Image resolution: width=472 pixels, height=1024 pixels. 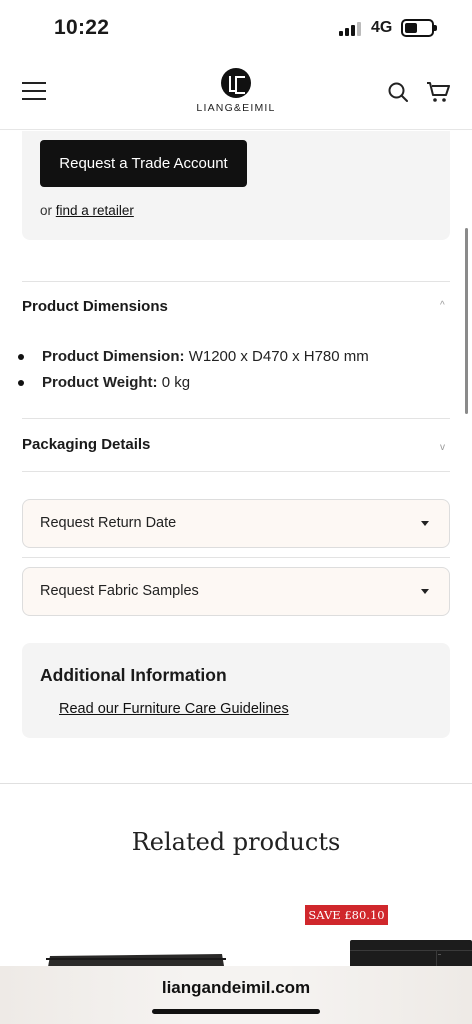 What do you see at coordinates (352, 29) in the screenshot?
I see `signal-icon` at bounding box center [352, 29].